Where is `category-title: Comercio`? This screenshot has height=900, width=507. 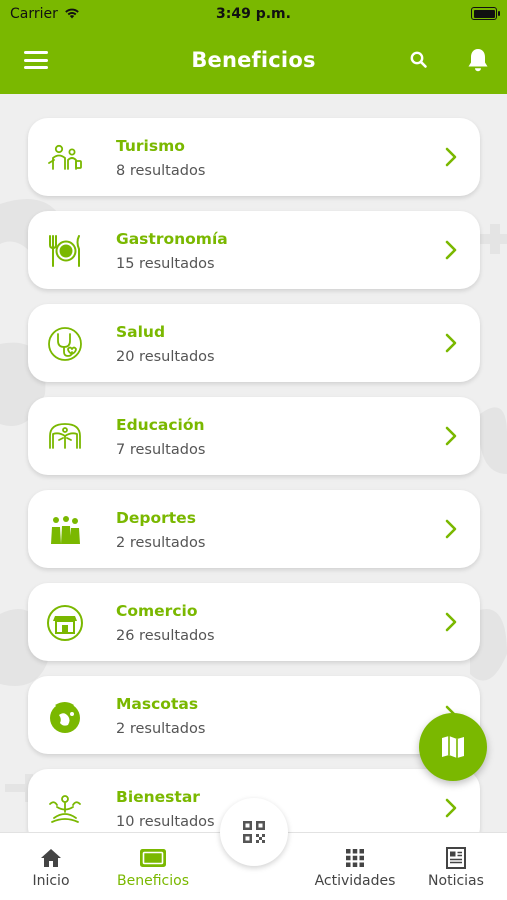
category-title: Comercio is located at coordinates (157, 611).